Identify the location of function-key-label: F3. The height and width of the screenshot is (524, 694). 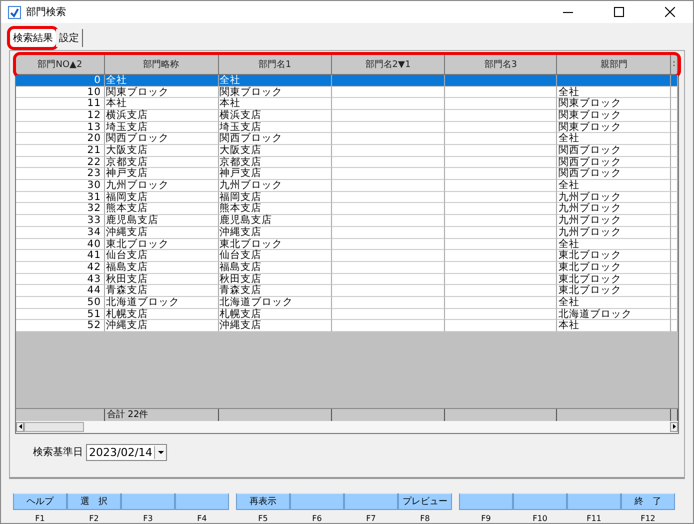
(148, 518).